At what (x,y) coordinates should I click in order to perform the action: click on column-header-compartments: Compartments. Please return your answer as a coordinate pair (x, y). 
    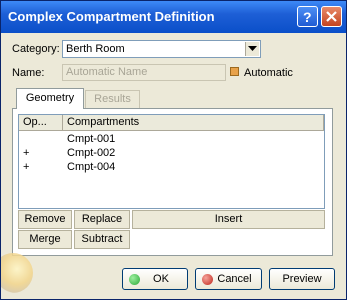
    Looking at the image, I should click on (193, 123).